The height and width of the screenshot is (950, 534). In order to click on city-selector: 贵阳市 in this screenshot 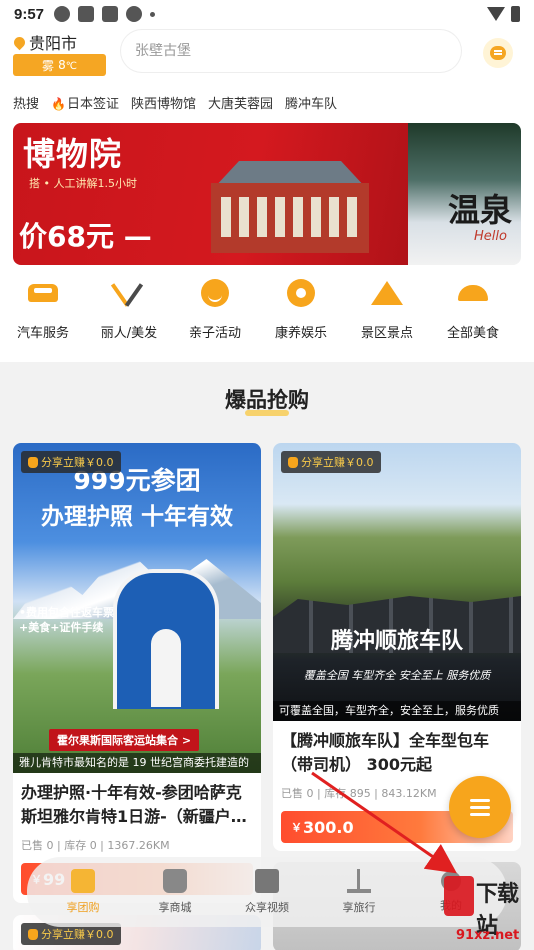, I will do `click(44, 42)`.